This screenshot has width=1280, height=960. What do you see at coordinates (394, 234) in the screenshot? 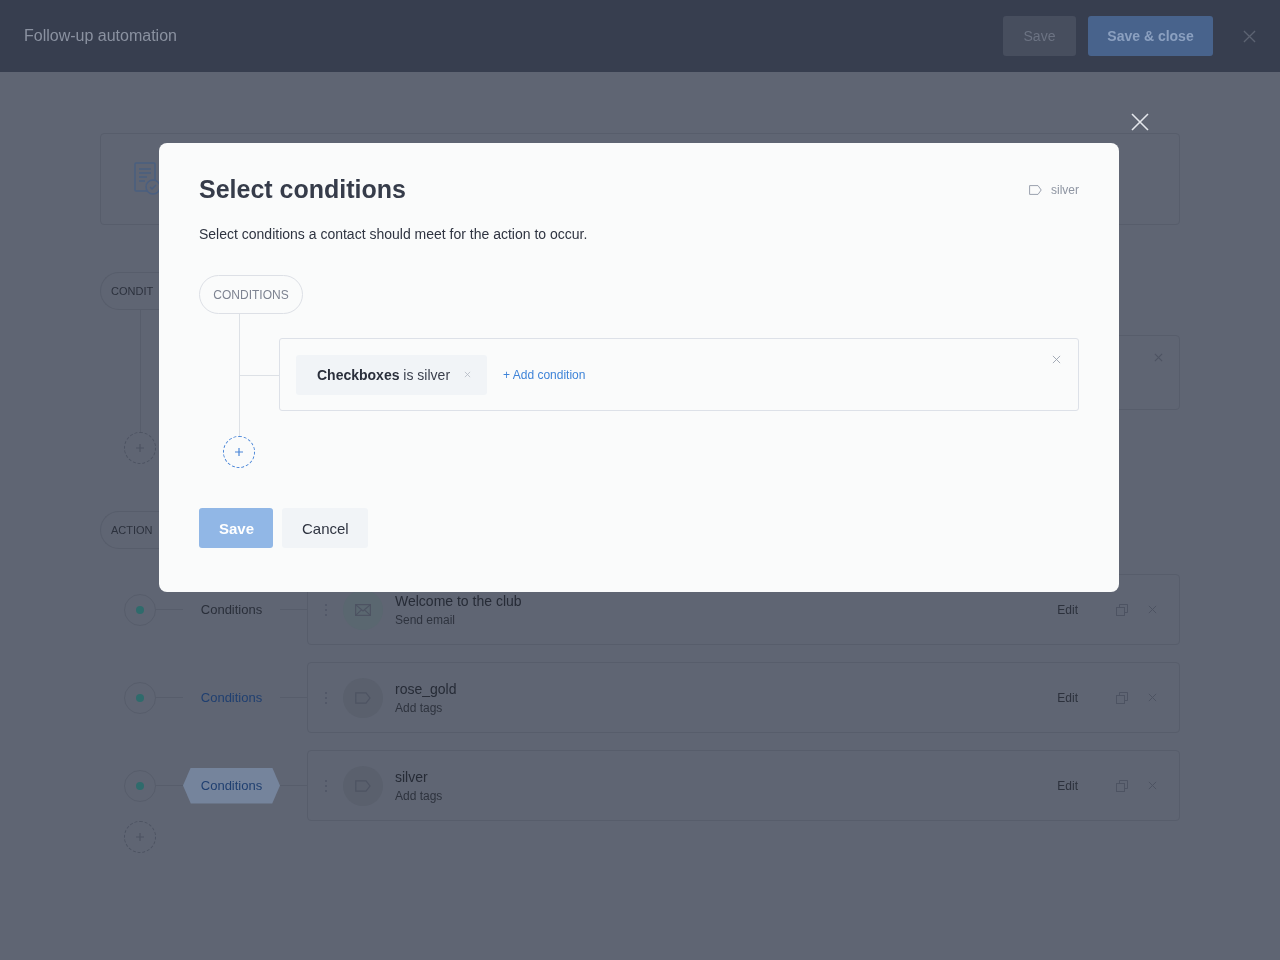
I see `dialog-description: Select conditions a contact should meet for the action to occur.` at bounding box center [394, 234].